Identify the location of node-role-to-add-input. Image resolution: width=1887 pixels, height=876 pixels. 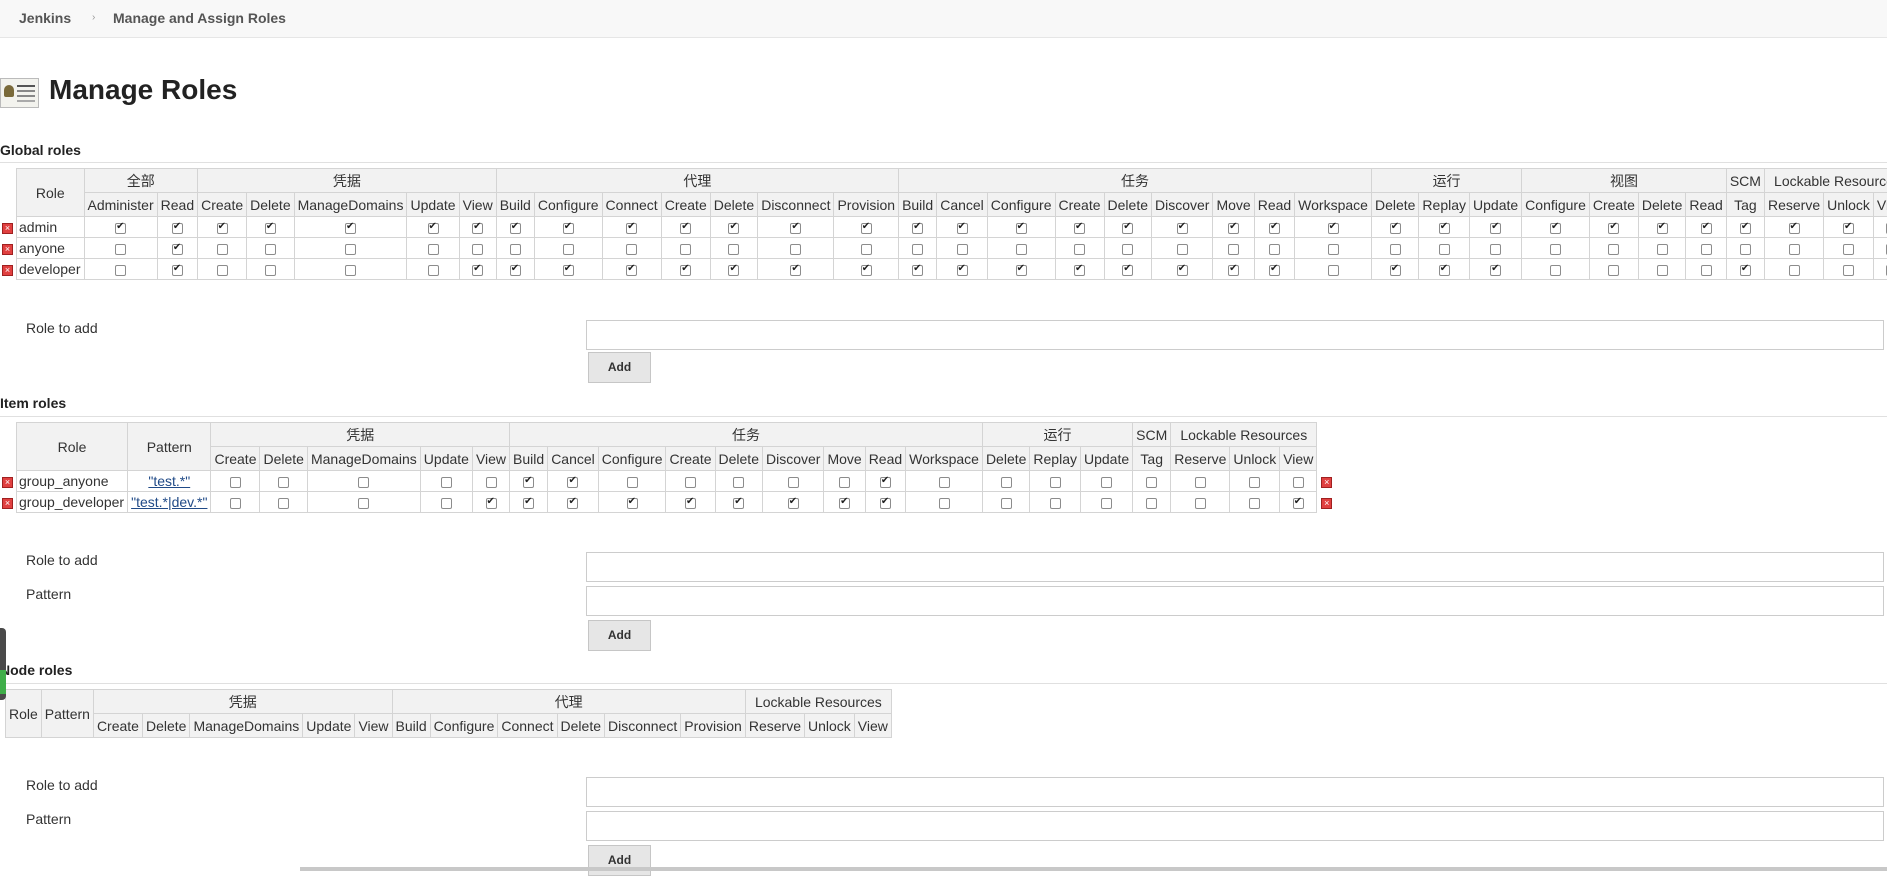
(1235, 792).